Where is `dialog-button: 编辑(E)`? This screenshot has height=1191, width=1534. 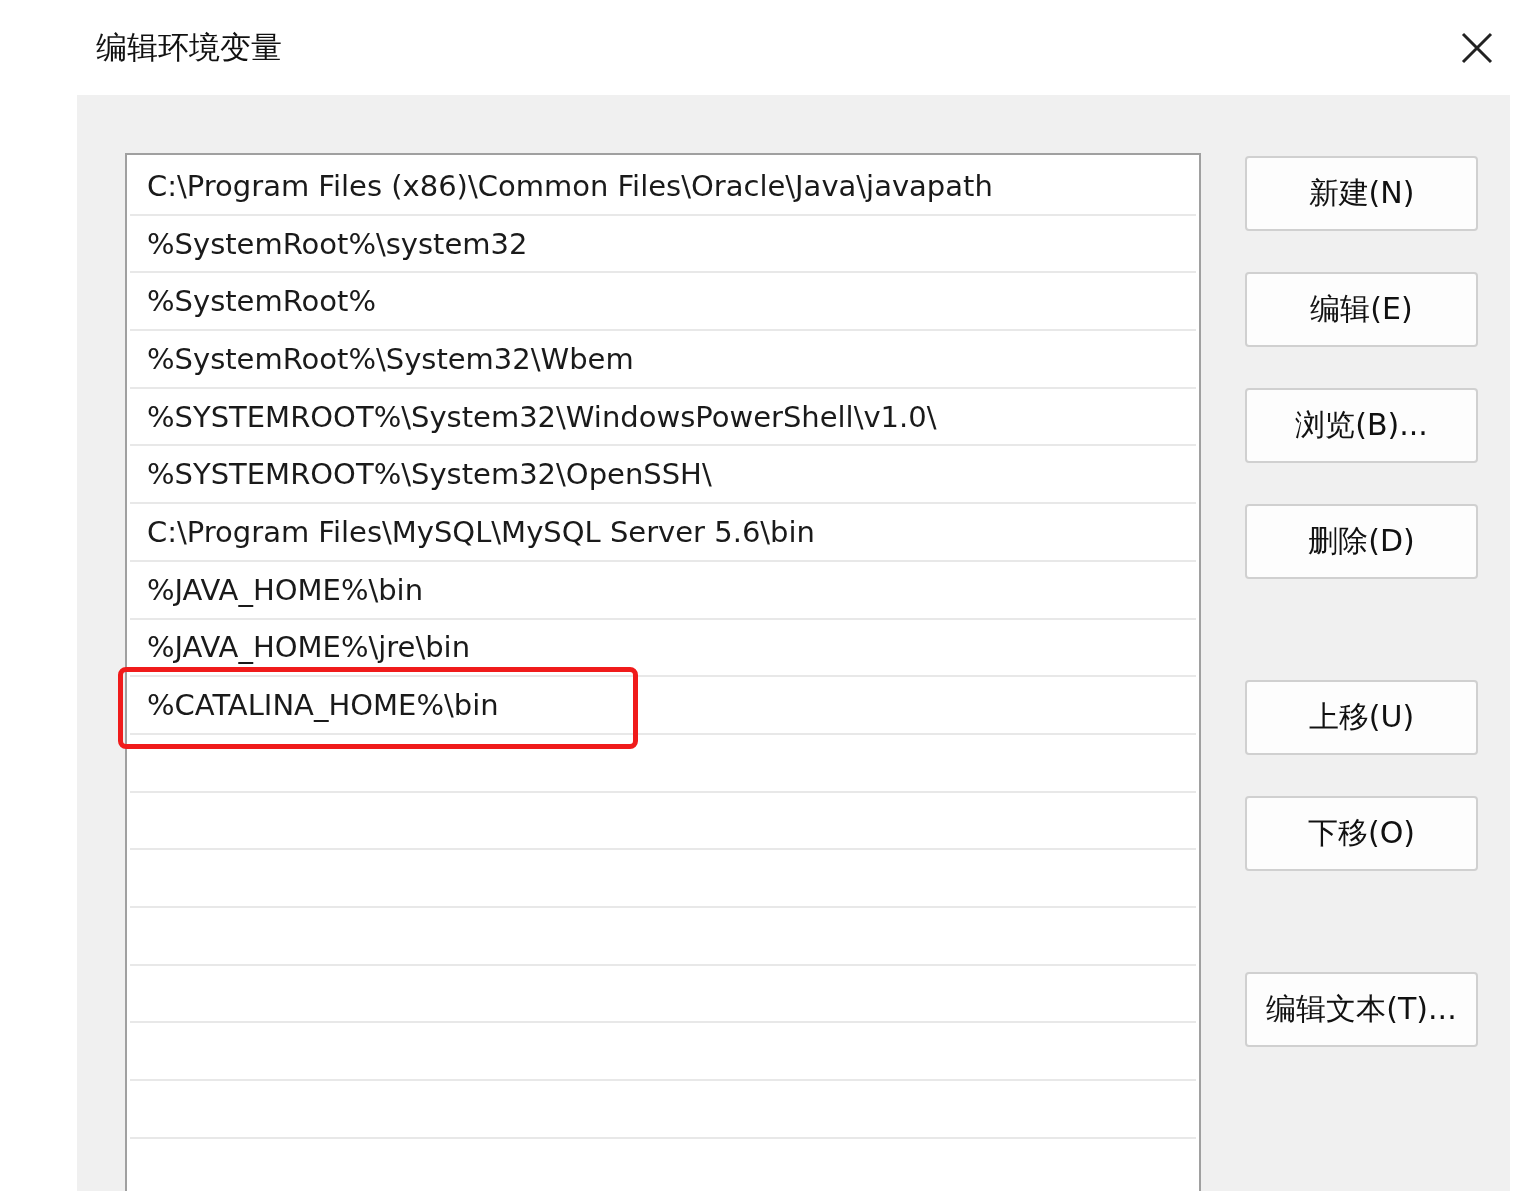 dialog-button: 编辑(E) is located at coordinates (1361, 309).